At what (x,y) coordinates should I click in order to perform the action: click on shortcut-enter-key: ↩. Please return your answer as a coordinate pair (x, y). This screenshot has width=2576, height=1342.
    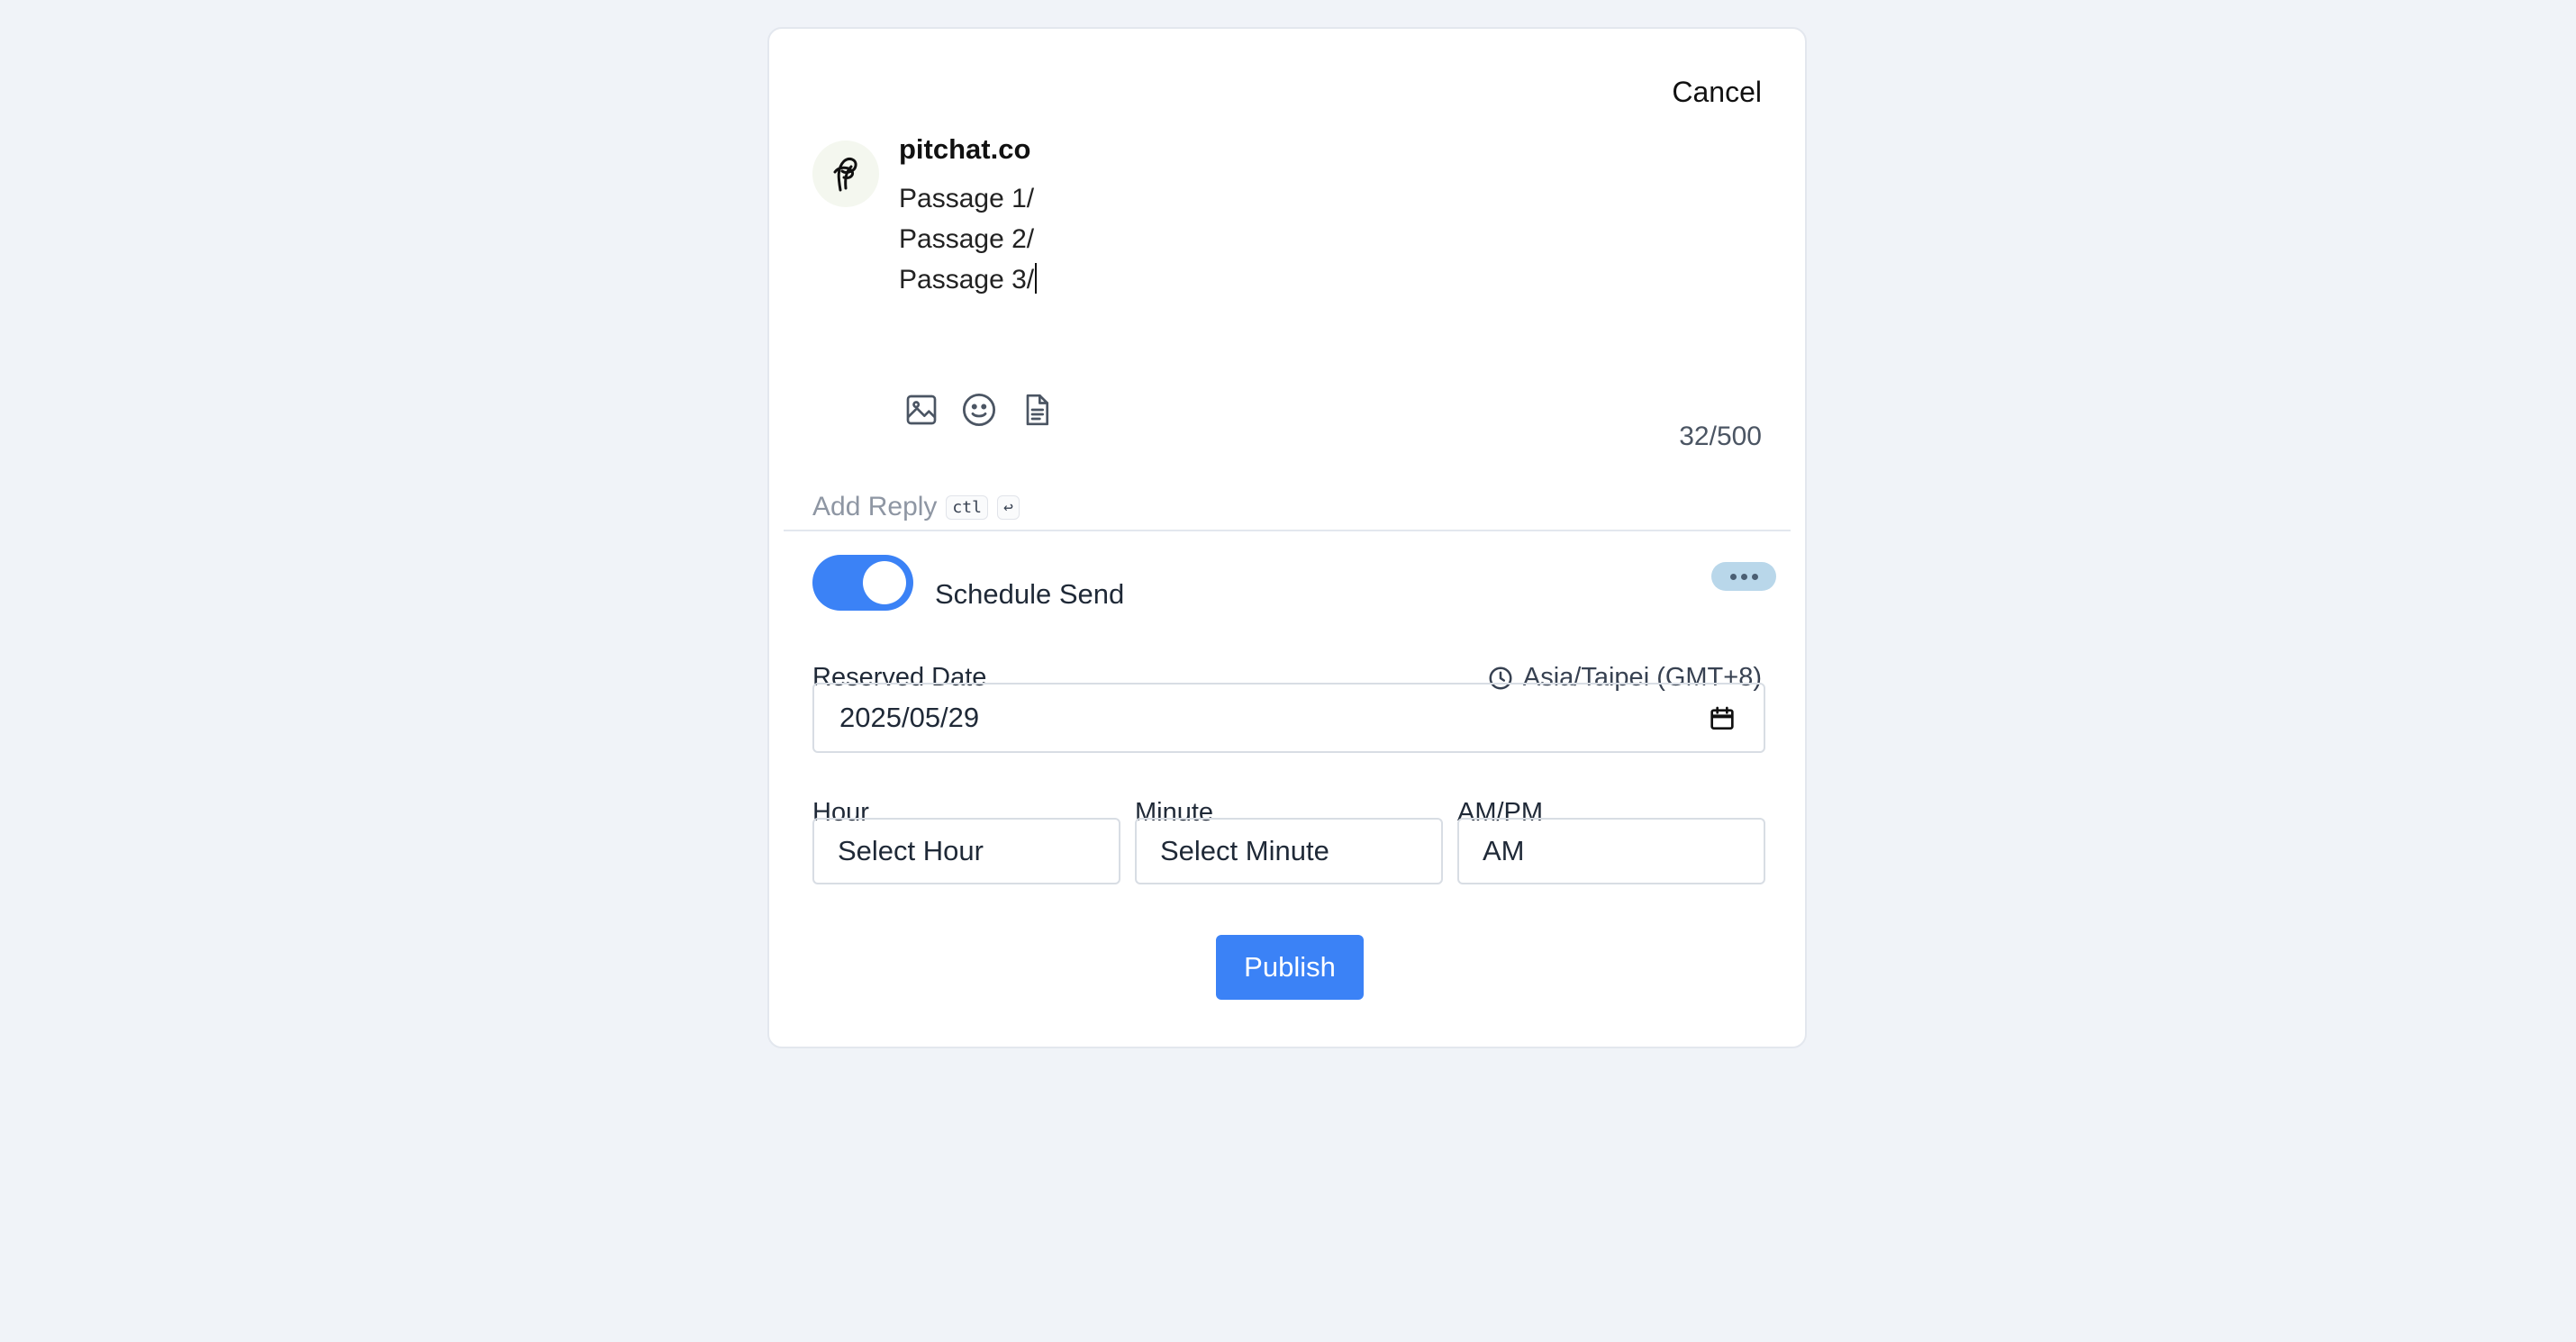
    Looking at the image, I should click on (1008, 507).